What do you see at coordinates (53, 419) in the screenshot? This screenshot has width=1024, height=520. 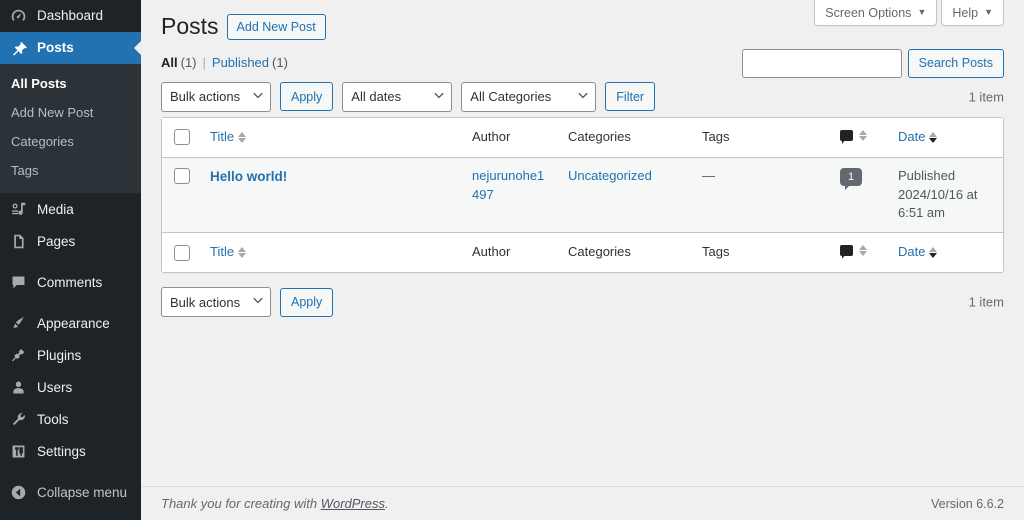 I see `sidebar-item-label: Tools` at bounding box center [53, 419].